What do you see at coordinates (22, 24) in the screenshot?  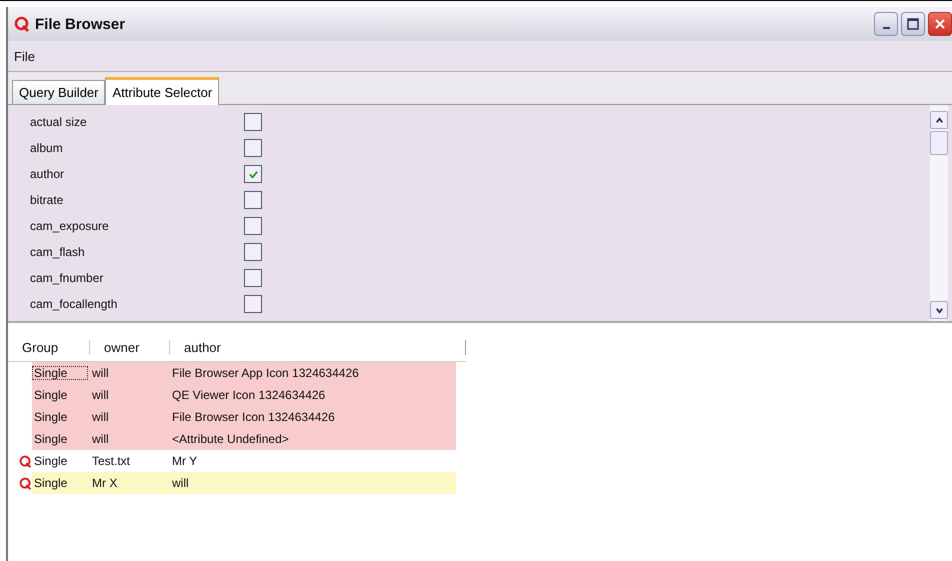 I see `q-logo-icon` at bounding box center [22, 24].